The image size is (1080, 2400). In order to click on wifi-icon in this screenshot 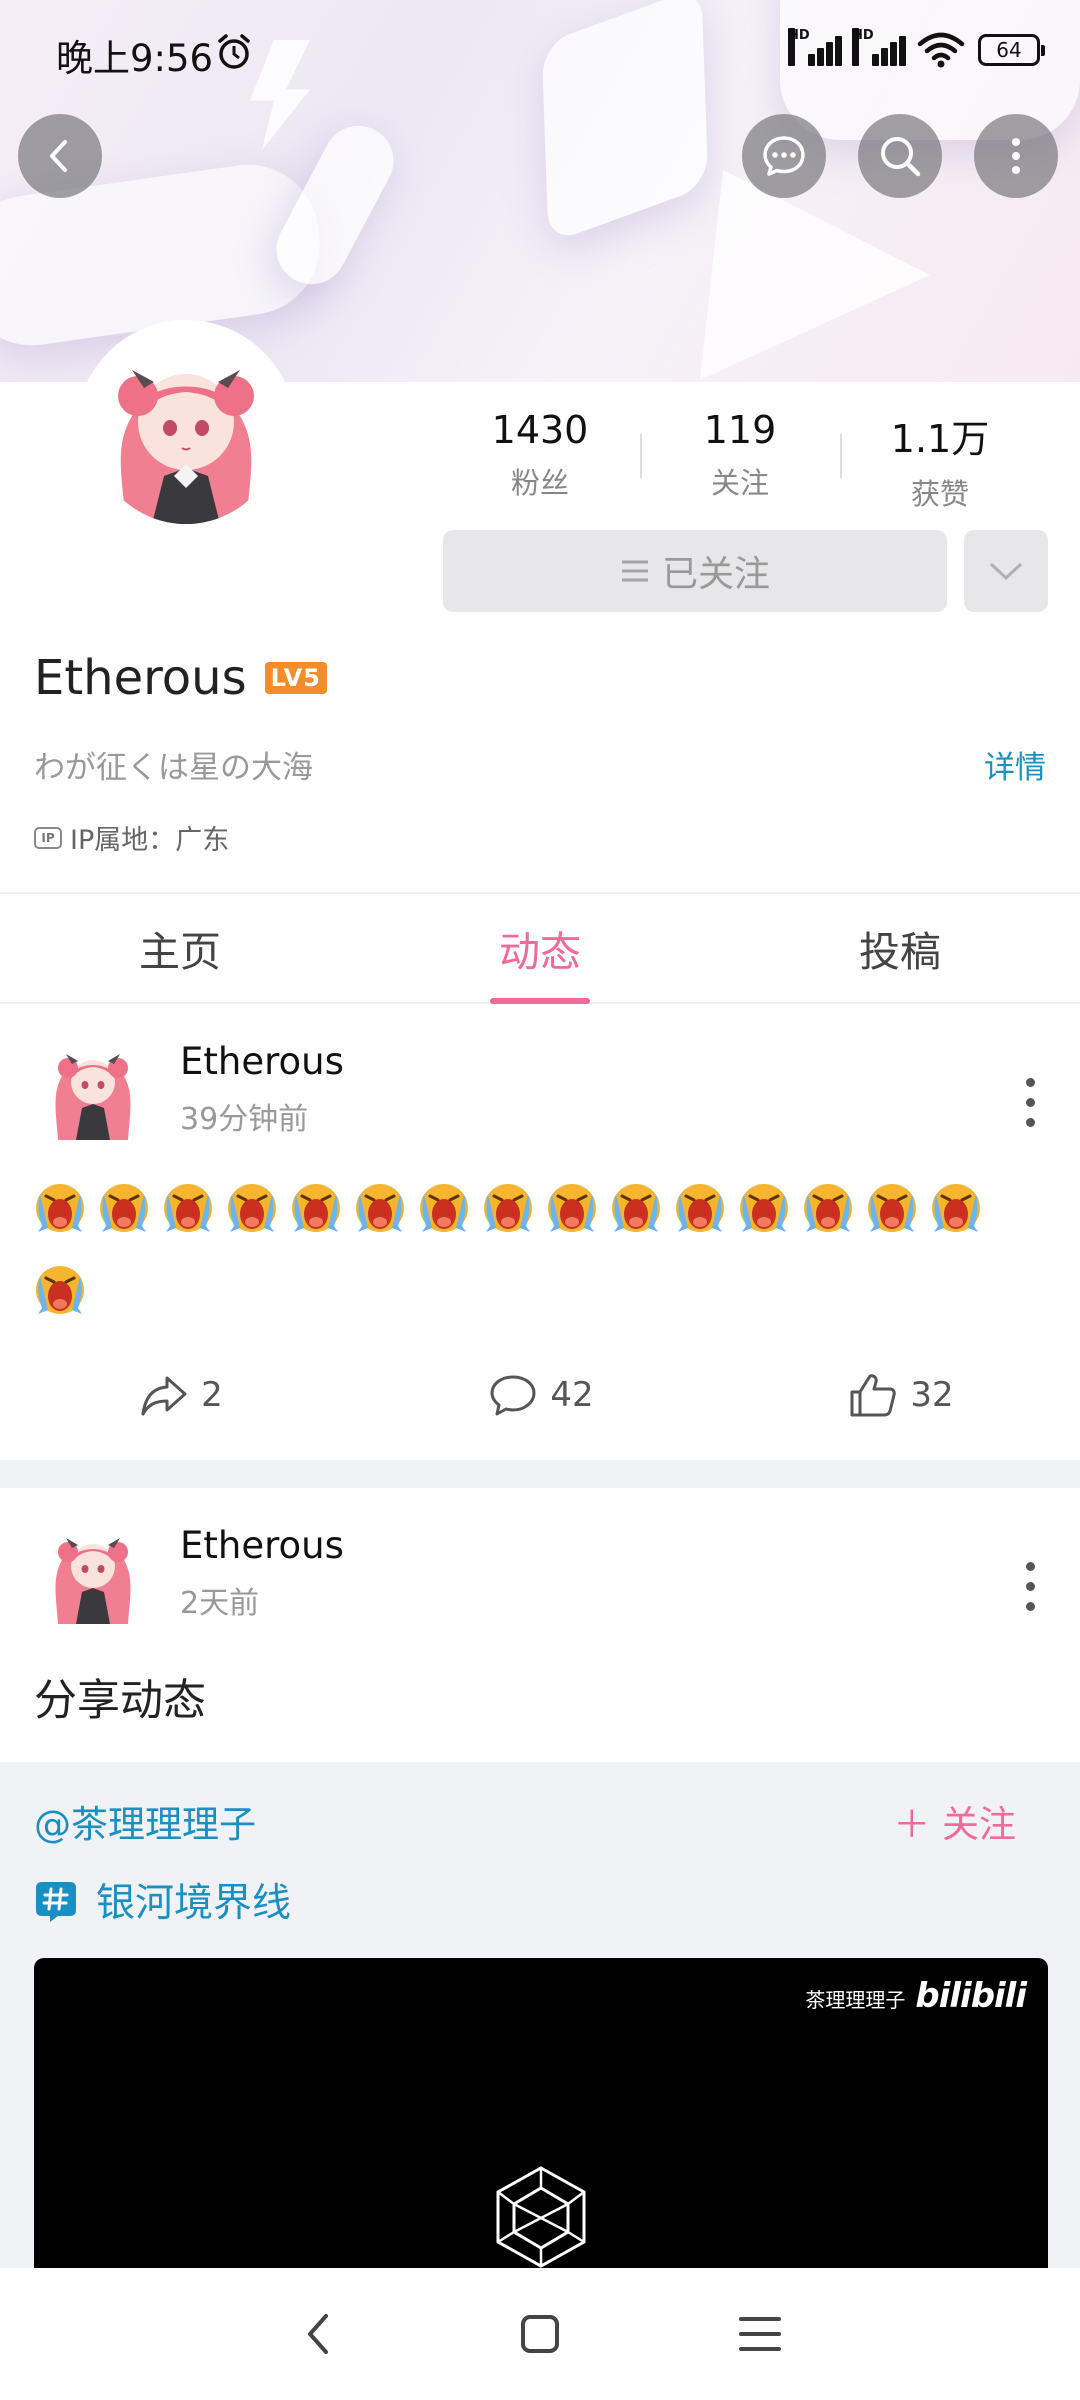, I will do `click(941, 50)`.